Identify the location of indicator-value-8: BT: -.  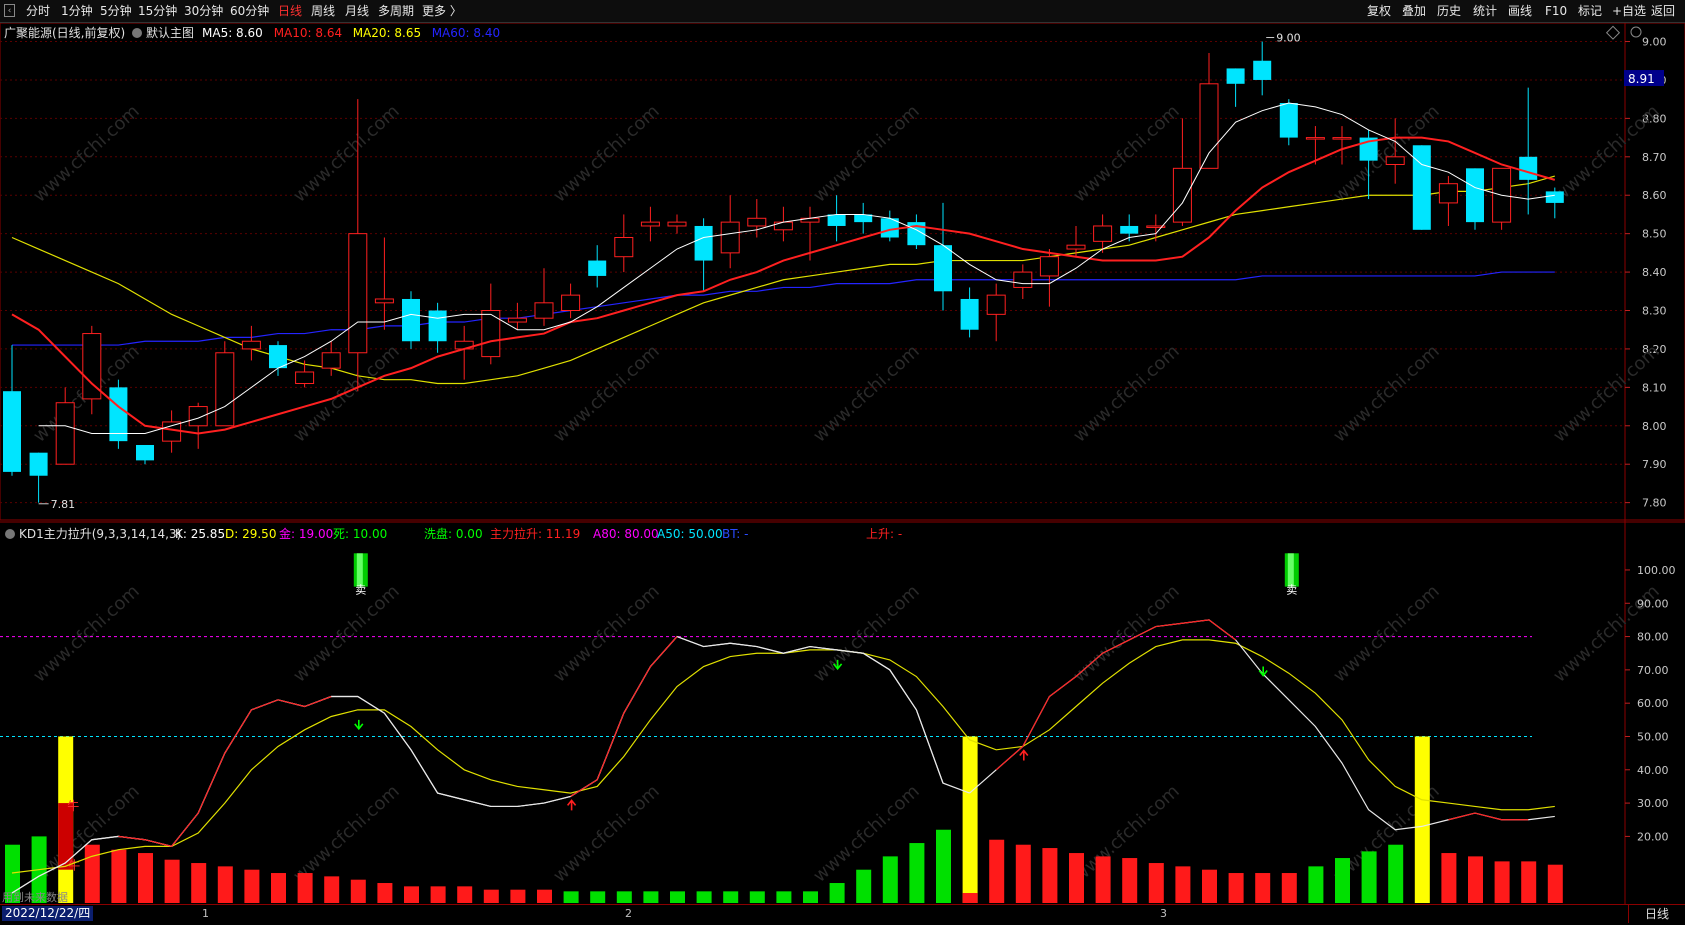
(735, 534).